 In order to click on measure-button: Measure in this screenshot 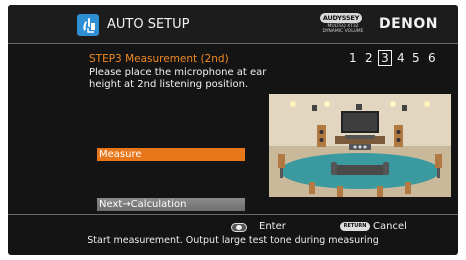, I will do `click(171, 154)`.